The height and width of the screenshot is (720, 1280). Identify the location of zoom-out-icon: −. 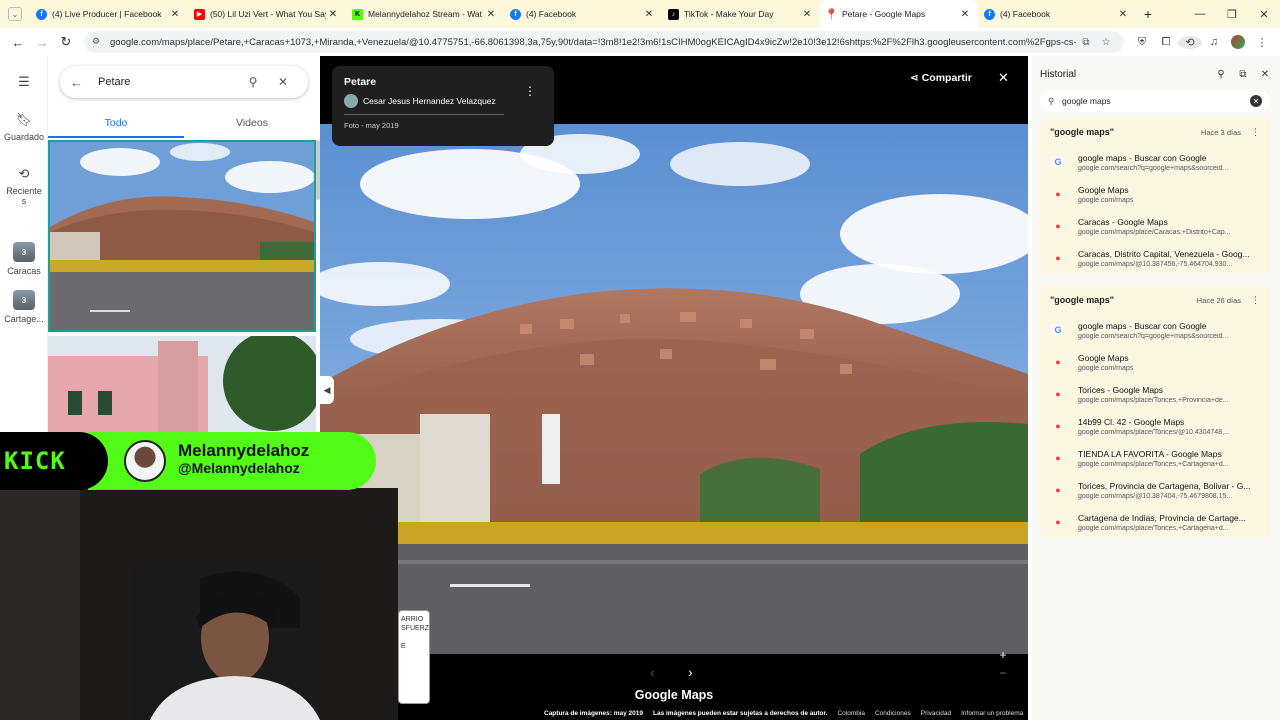
(1003, 673).